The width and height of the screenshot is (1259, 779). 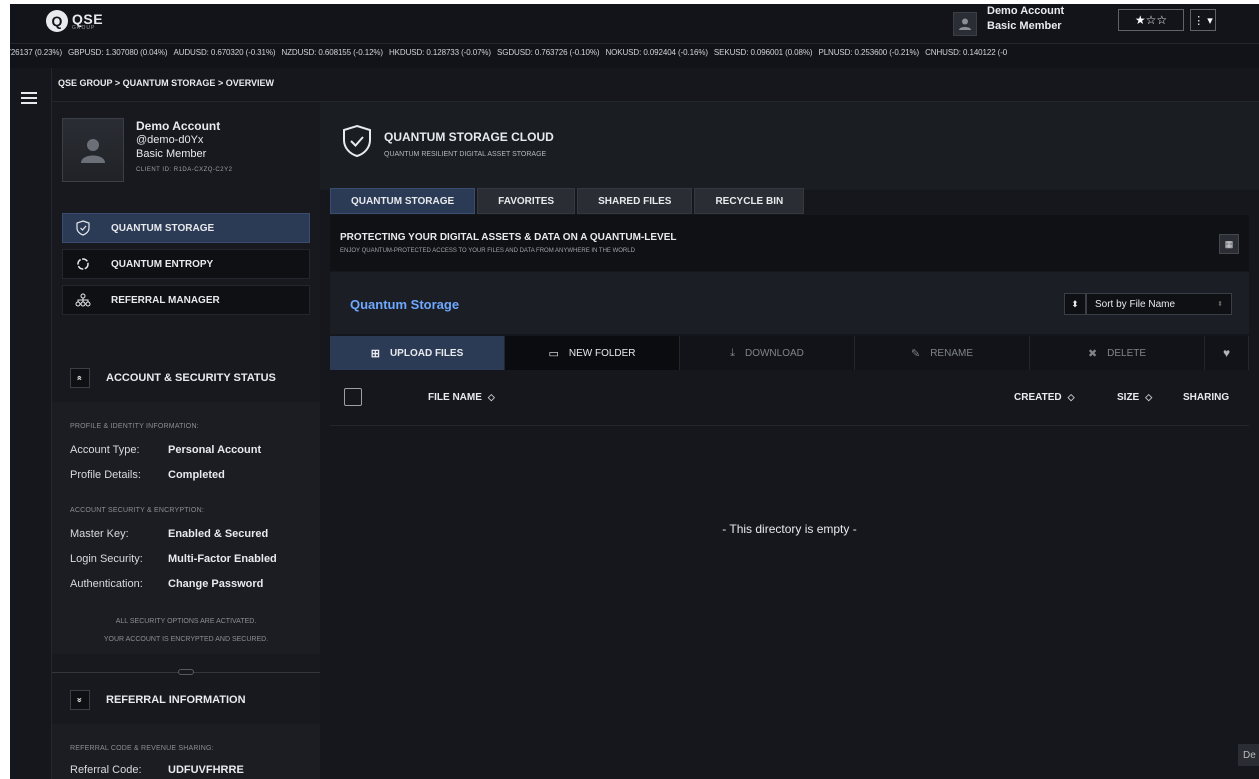 What do you see at coordinates (1203, 20) in the screenshot?
I see `options-menu-button: ⋮ ▾` at bounding box center [1203, 20].